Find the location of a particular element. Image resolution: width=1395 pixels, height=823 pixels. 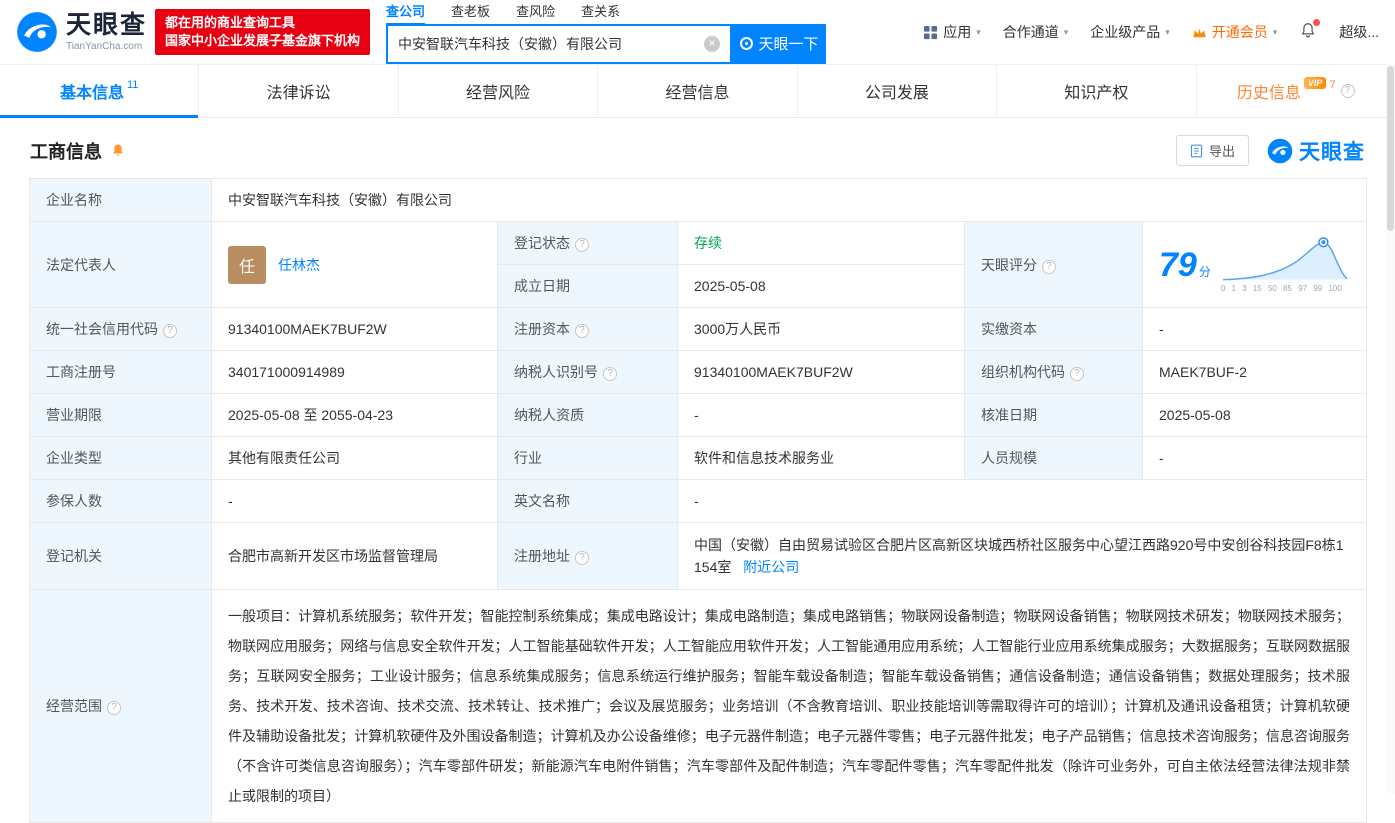

crown-icon is located at coordinates (1199, 32).